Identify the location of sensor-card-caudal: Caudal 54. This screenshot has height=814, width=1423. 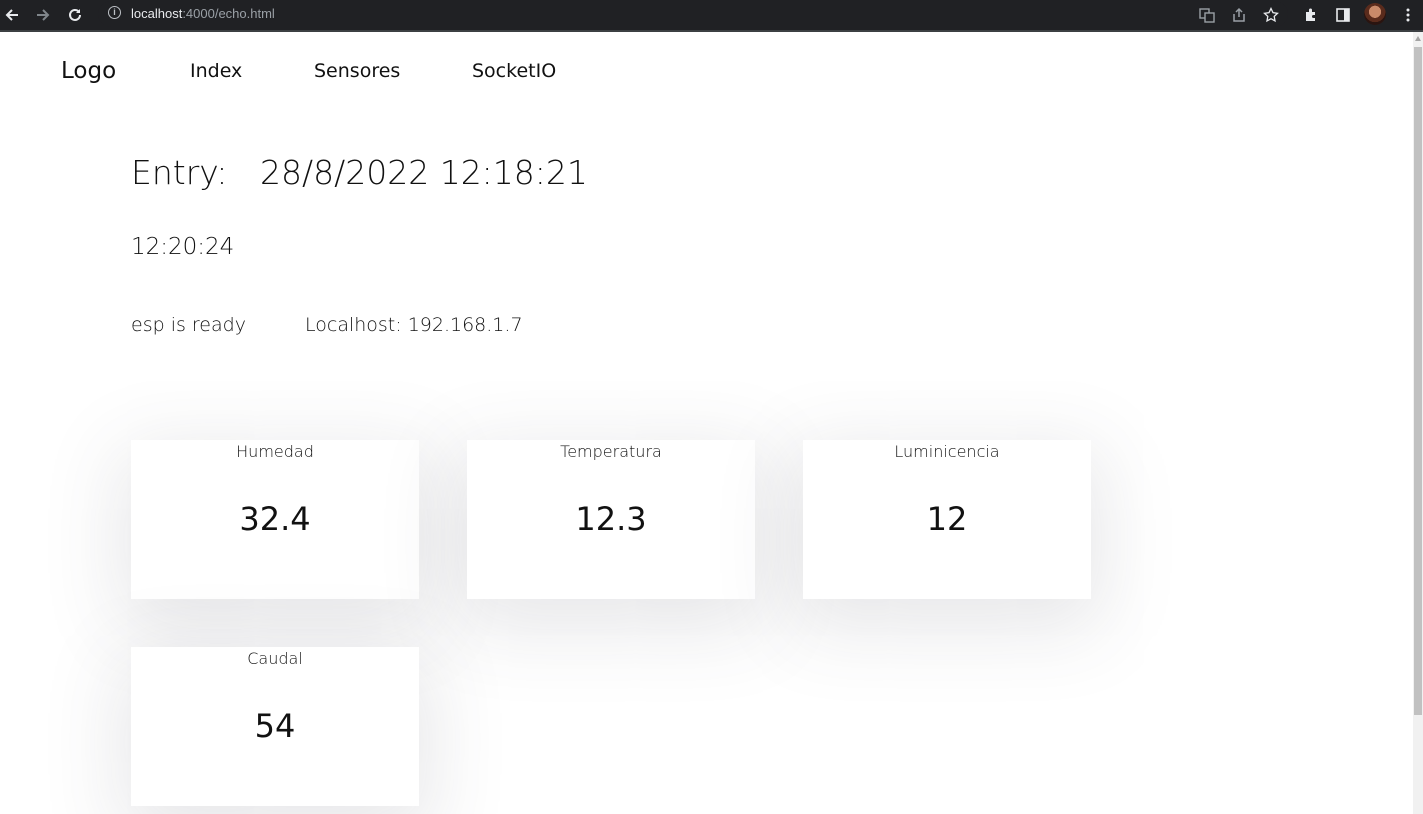
(275, 726).